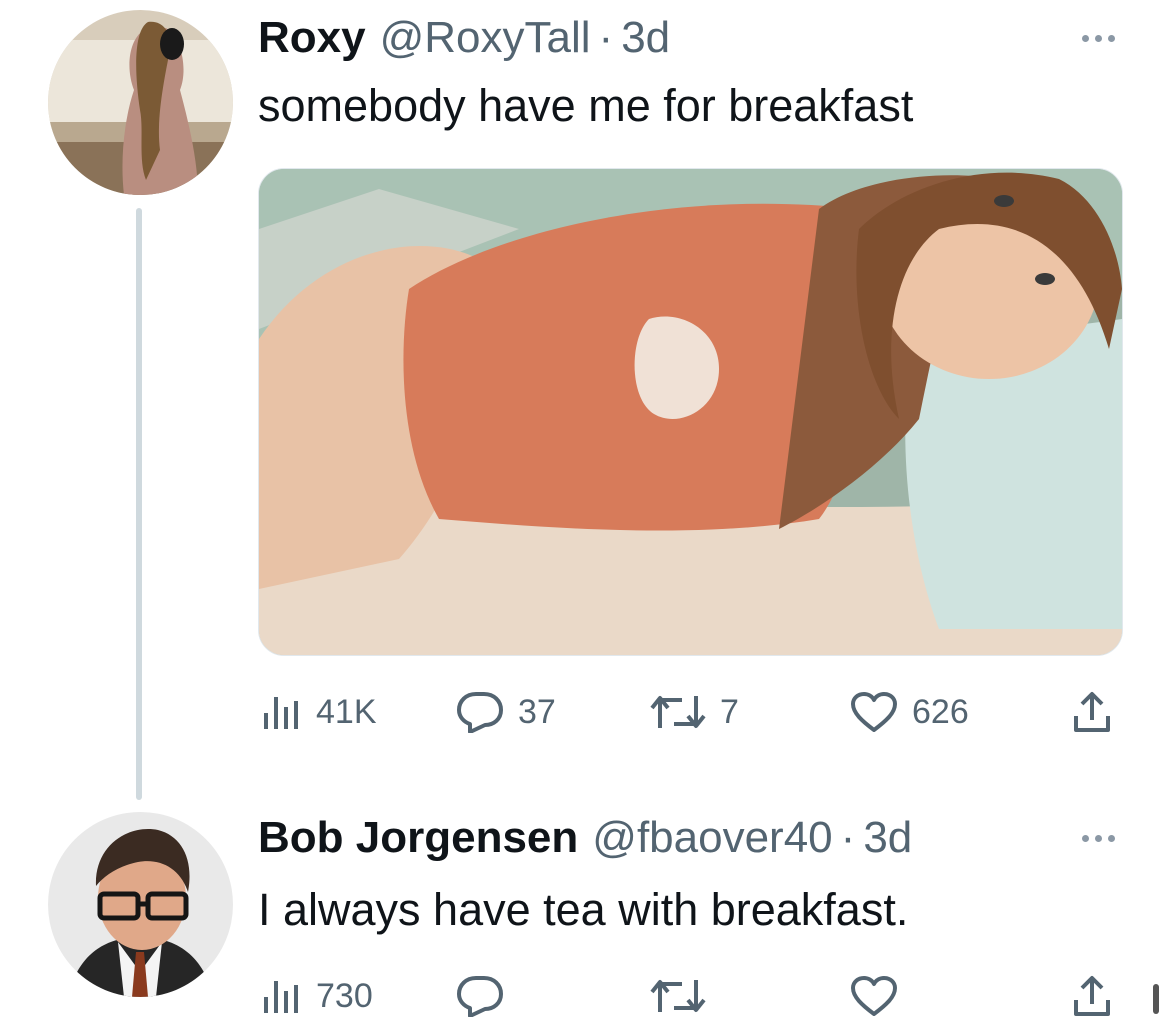 This screenshot has height=1024, width=1170. I want to click on user-handle: @RoxyTall, so click(485, 38).